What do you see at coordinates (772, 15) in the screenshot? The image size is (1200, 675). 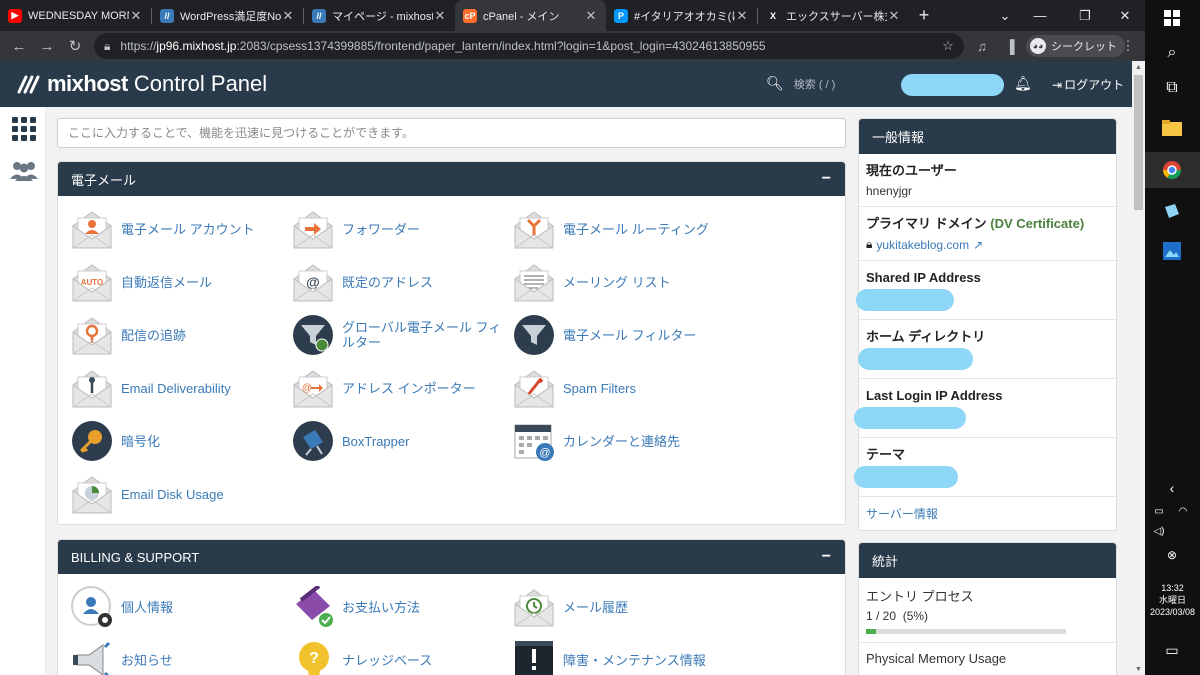 I see `x-icon: X` at bounding box center [772, 15].